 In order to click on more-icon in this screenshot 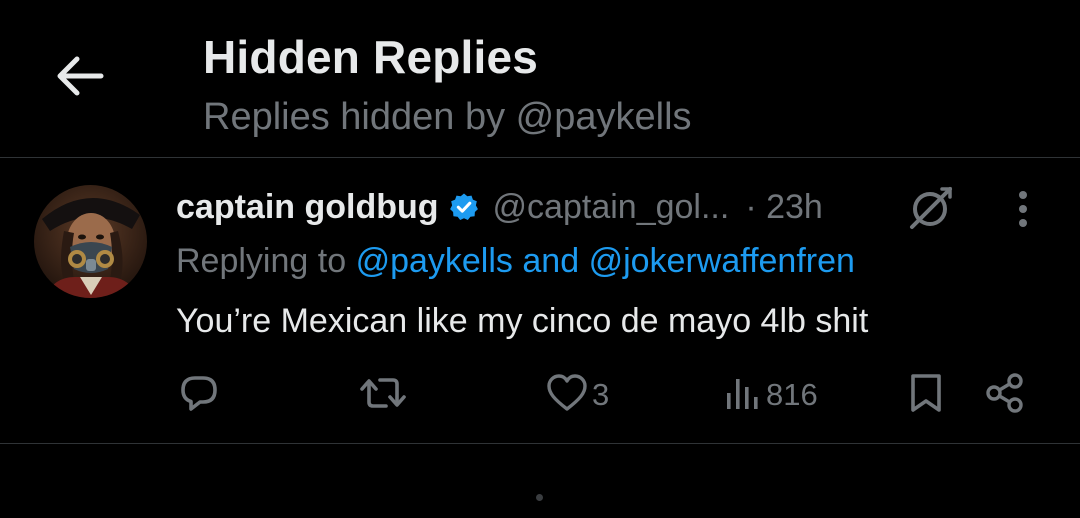, I will do `click(1023, 209)`.